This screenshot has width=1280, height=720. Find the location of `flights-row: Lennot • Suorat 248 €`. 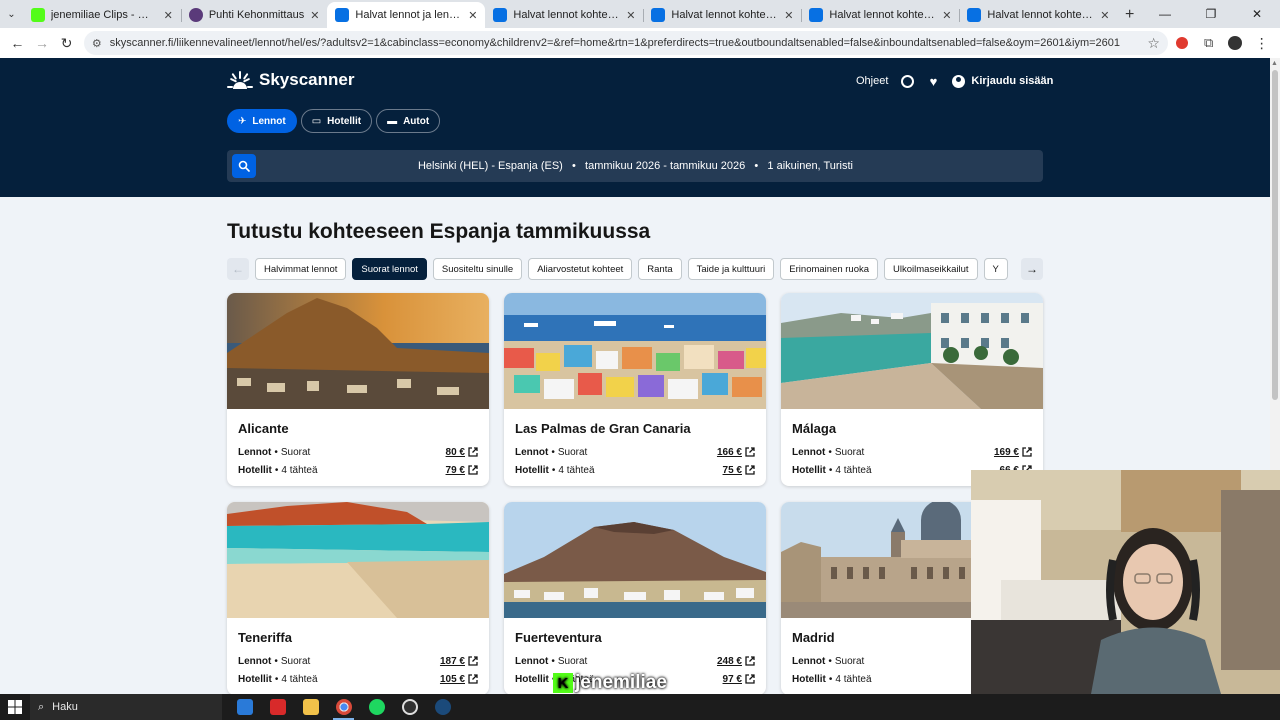

flights-row: Lennot • Suorat 248 € is located at coordinates (635, 661).